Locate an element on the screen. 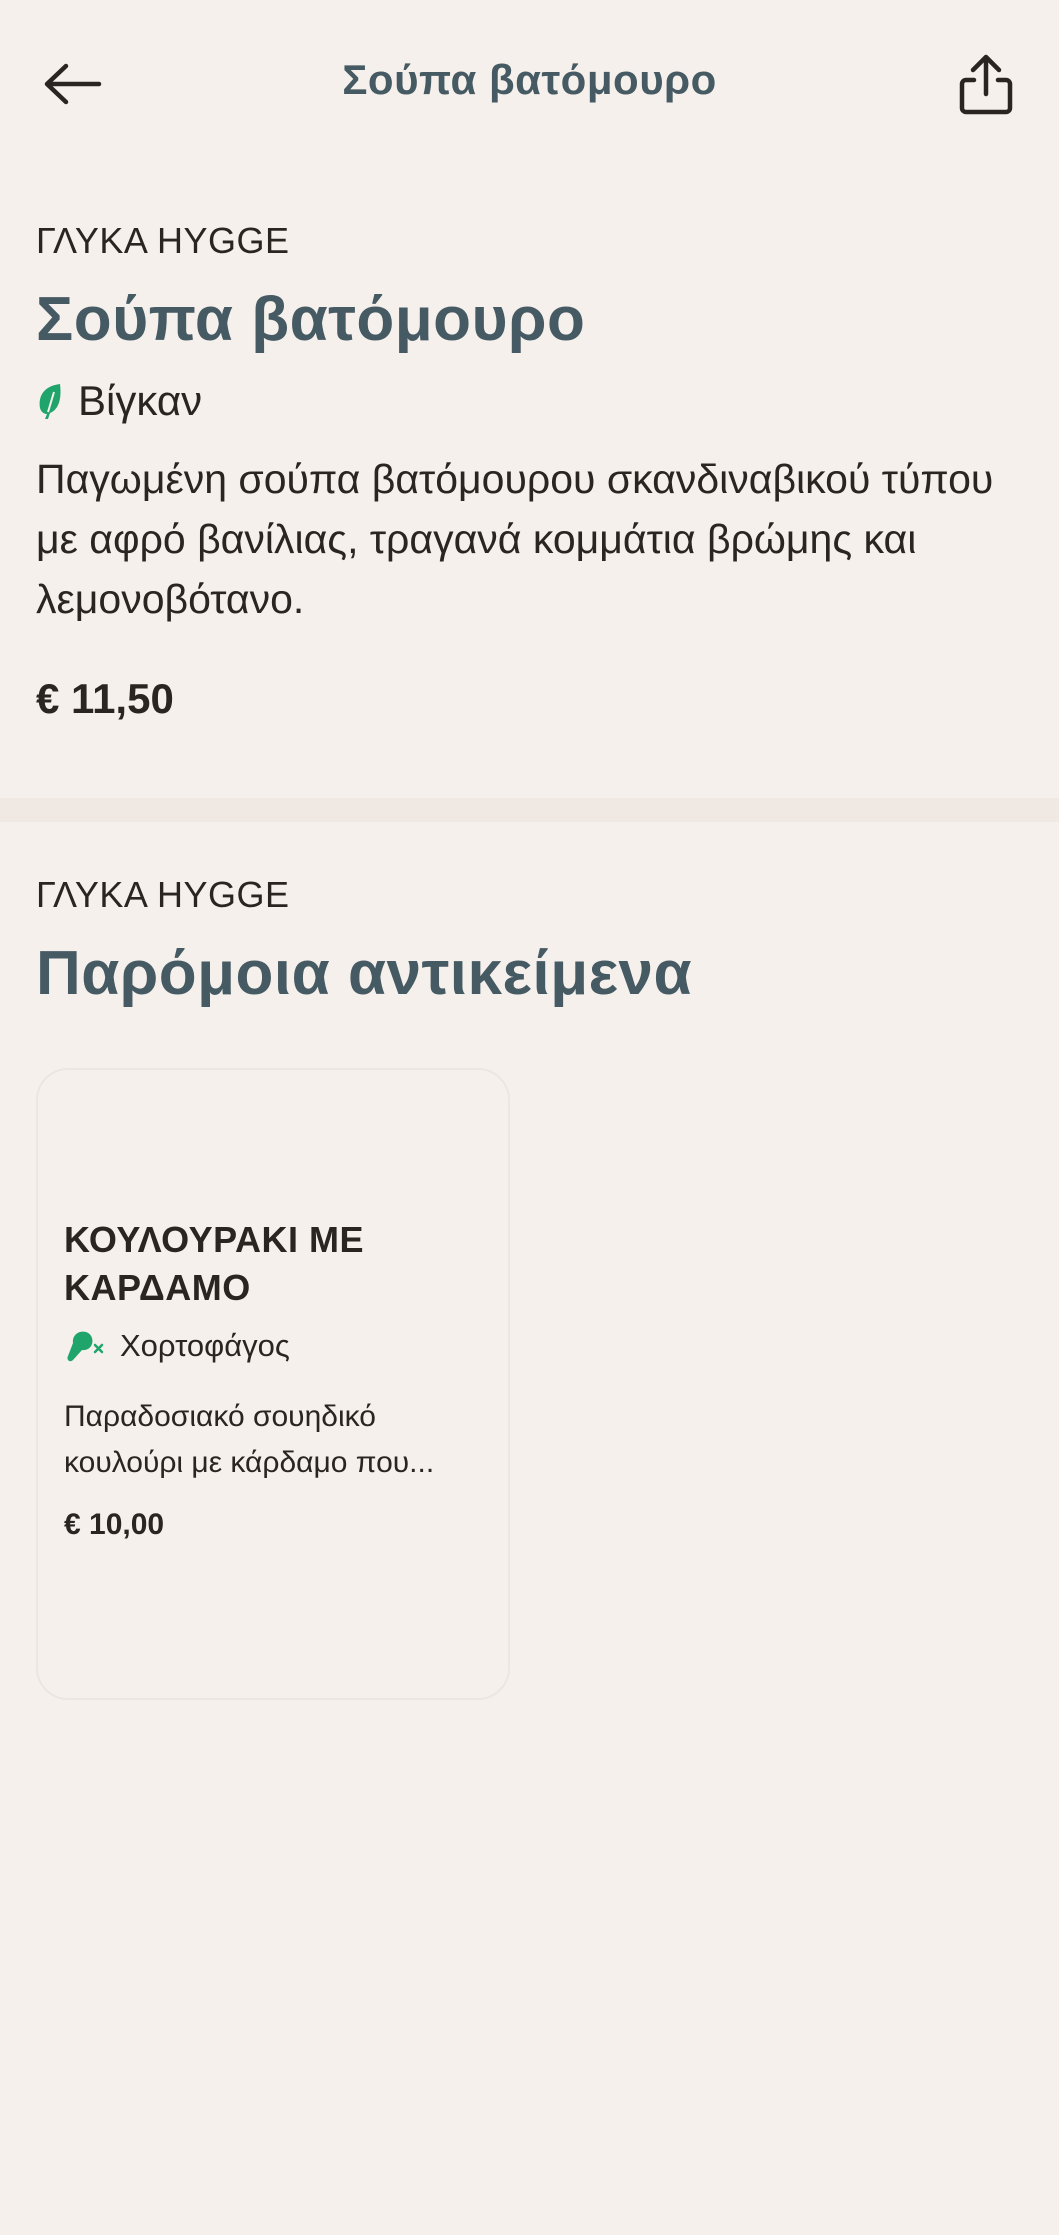 The image size is (1059, 2235). diet-badge: Βίγκαν is located at coordinates (531, 401).